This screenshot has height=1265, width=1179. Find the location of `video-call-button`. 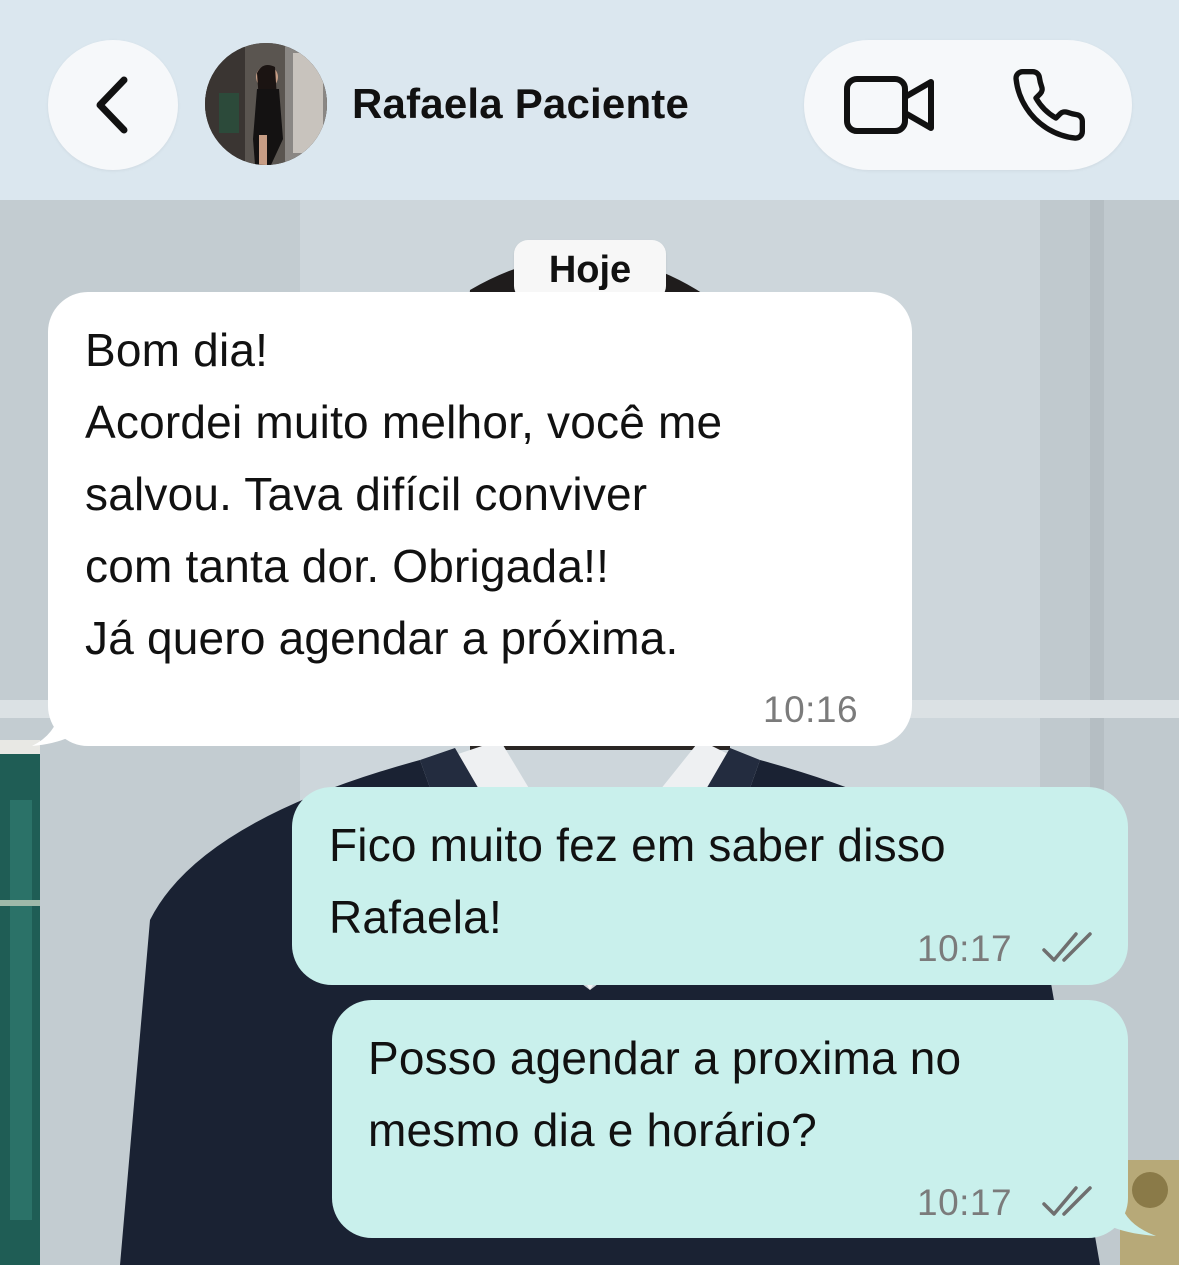

video-call-button is located at coordinates (890, 105).